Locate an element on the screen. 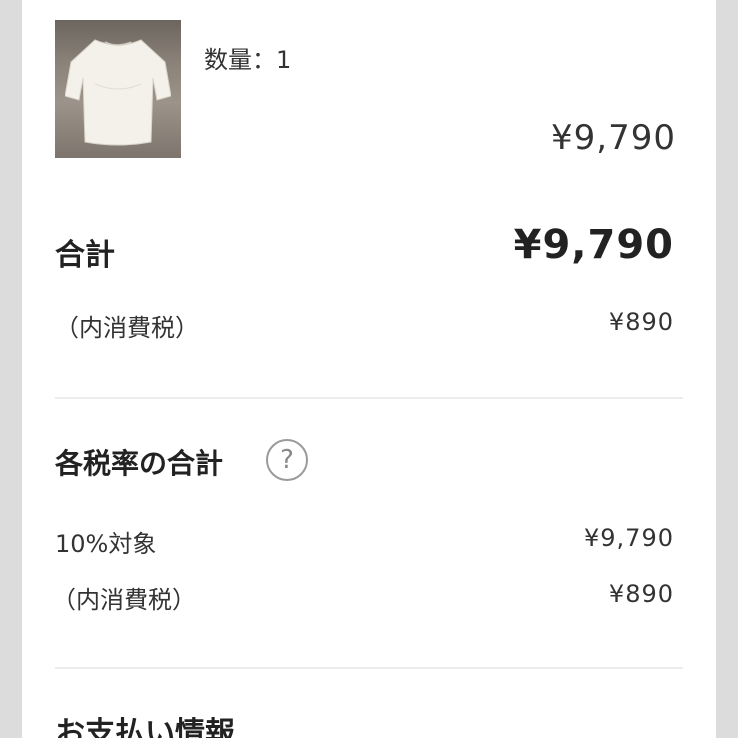 This screenshot has height=738, width=738. quantity-text: 数量：1 is located at coordinates (248, 60).